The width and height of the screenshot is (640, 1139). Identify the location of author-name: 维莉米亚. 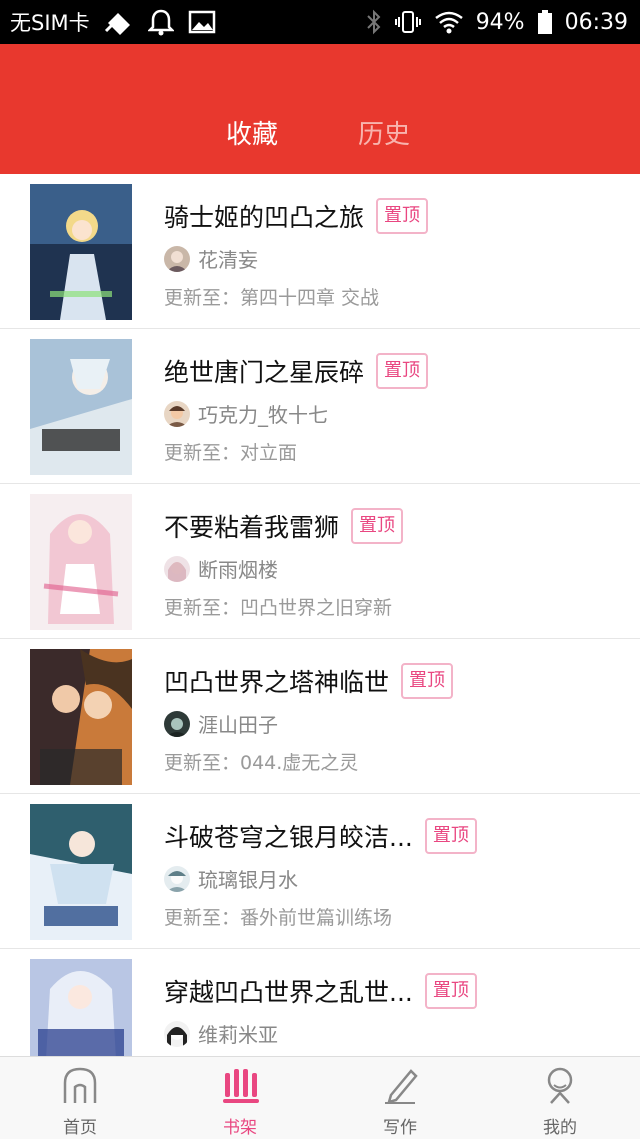
(238, 1035).